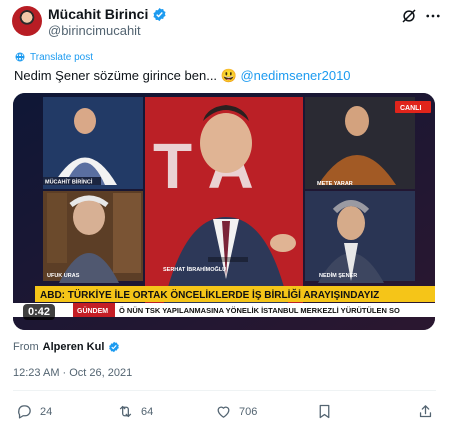 This screenshot has height=433, width=449. Describe the element at coordinates (125, 411) in the screenshot. I see `repost-icon` at that location.